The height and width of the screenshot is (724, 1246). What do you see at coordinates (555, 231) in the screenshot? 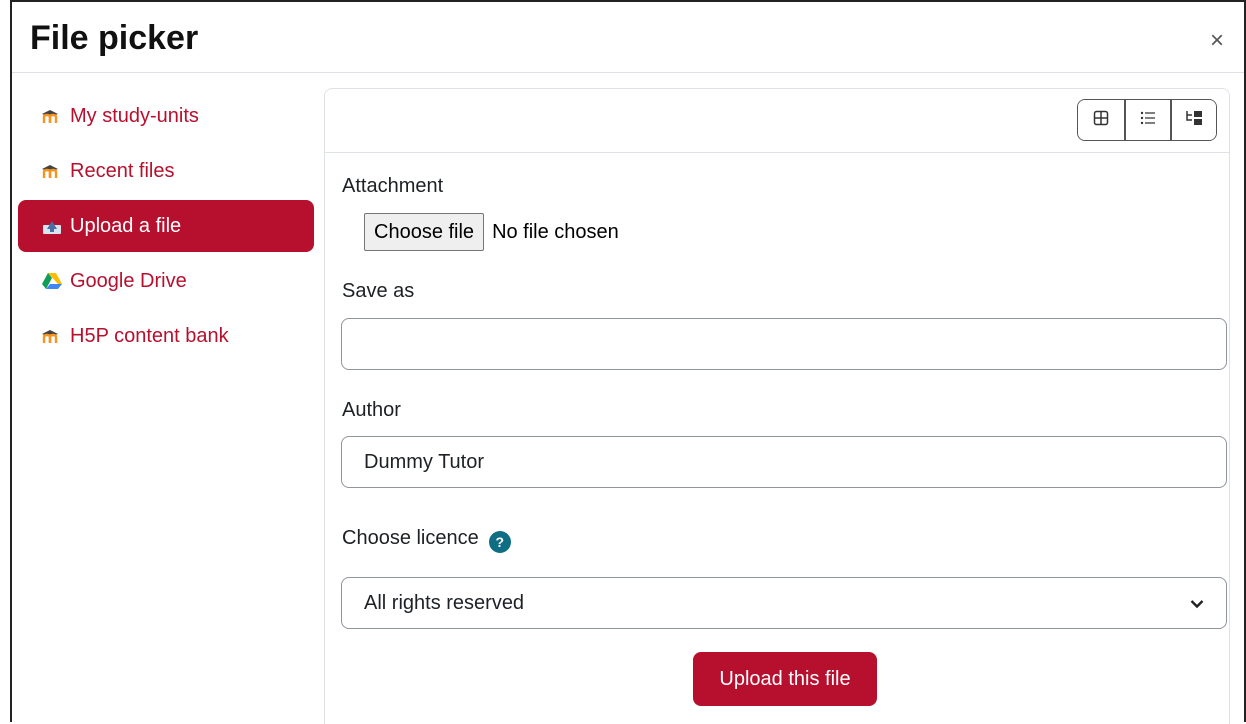
I see `file-status-text: No file chosen` at bounding box center [555, 231].